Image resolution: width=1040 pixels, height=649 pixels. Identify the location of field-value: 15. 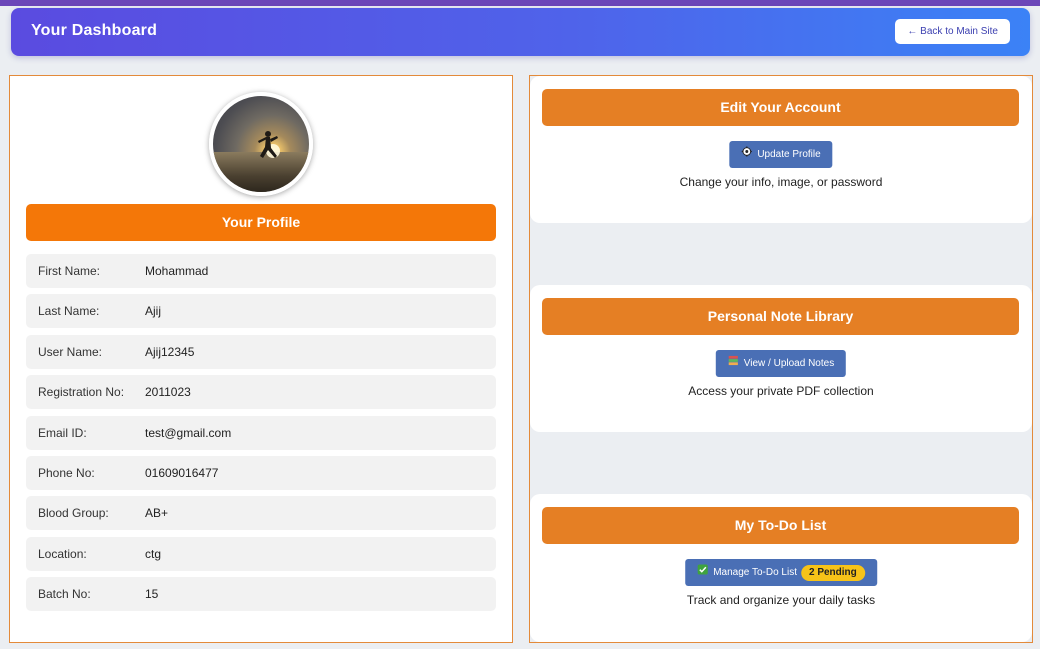
(152, 594).